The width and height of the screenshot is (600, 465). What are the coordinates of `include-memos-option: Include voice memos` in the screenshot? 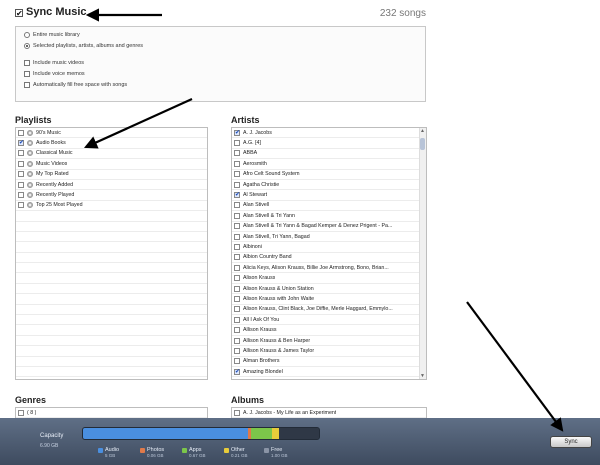 It's located at (54, 74).